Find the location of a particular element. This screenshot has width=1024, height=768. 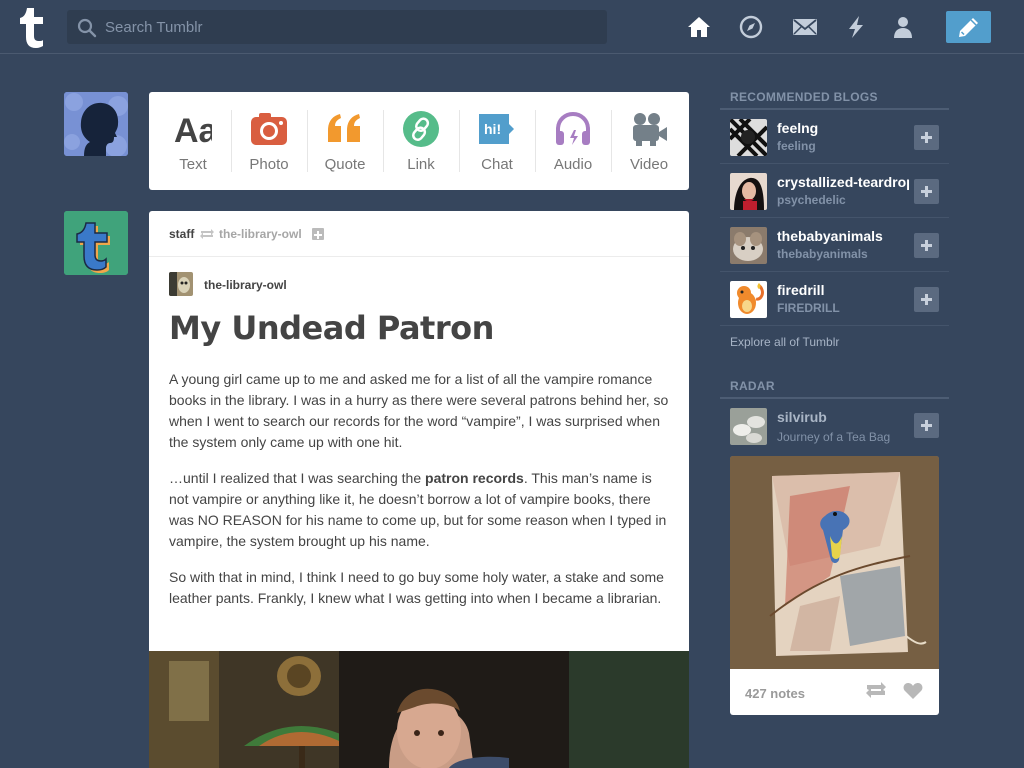

search-box is located at coordinates (337, 27).